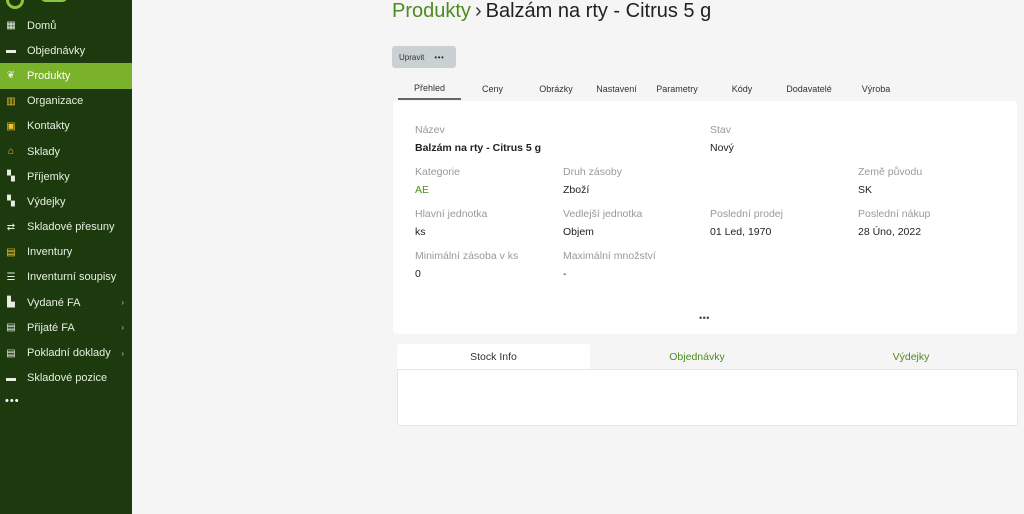 This screenshot has width=1024, height=514. What do you see at coordinates (721, 130) in the screenshot?
I see `field-label: Stav` at bounding box center [721, 130].